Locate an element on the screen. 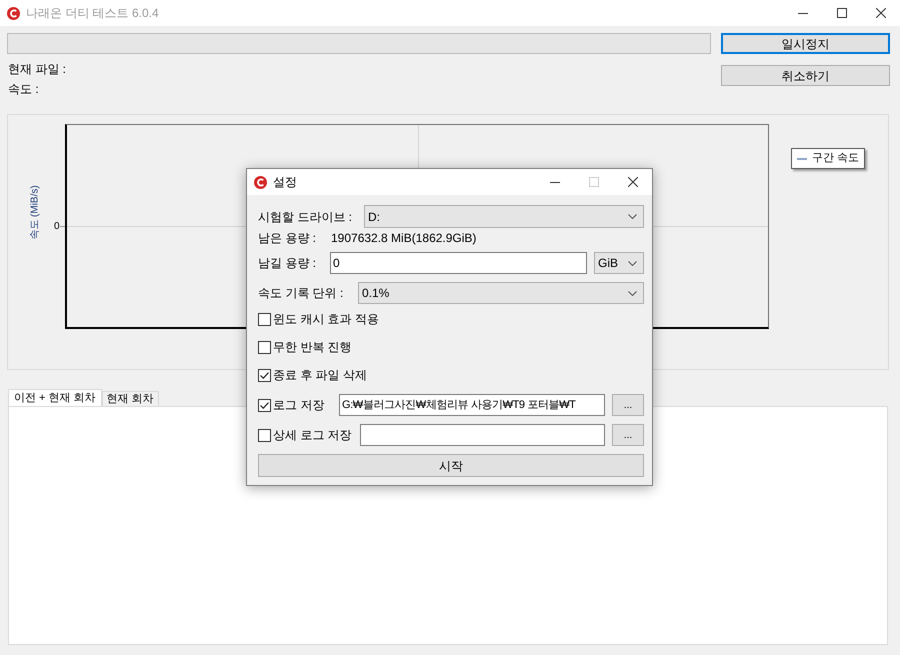 The height and width of the screenshot is (655, 900). path-input-field: G:₩블러그사진₩체험리뷰 사용기₩T9 포터블₩T is located at coordinates (472, 405).